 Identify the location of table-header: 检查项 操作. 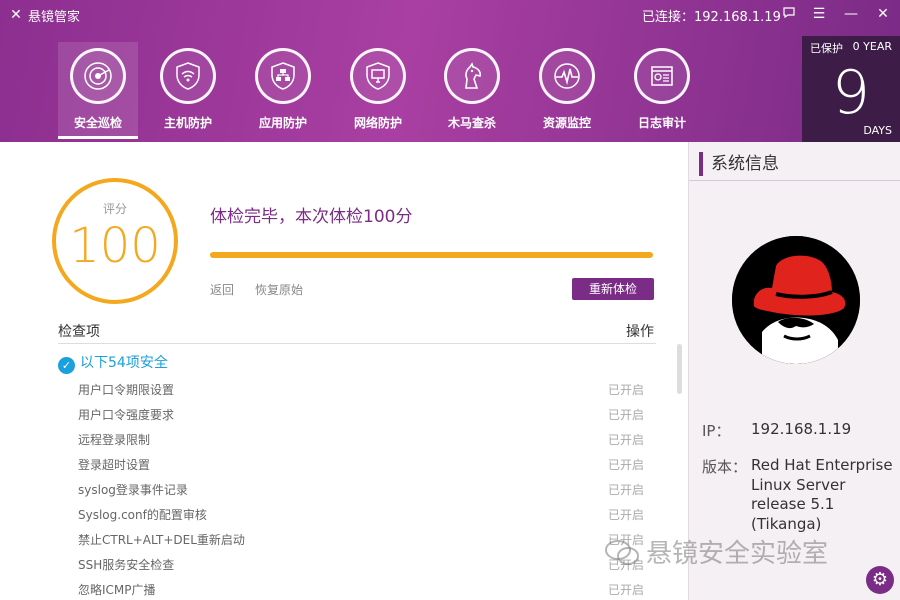
(357, 331).